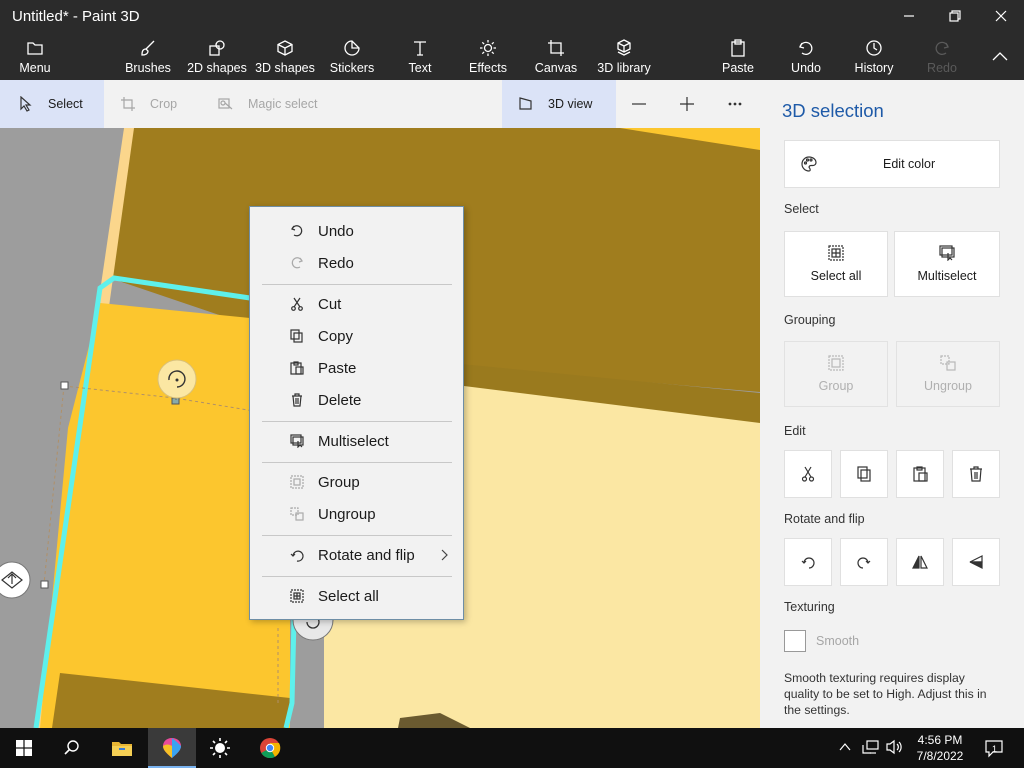  I want to click on ctx-select-all: Select all, so click(356, 596).